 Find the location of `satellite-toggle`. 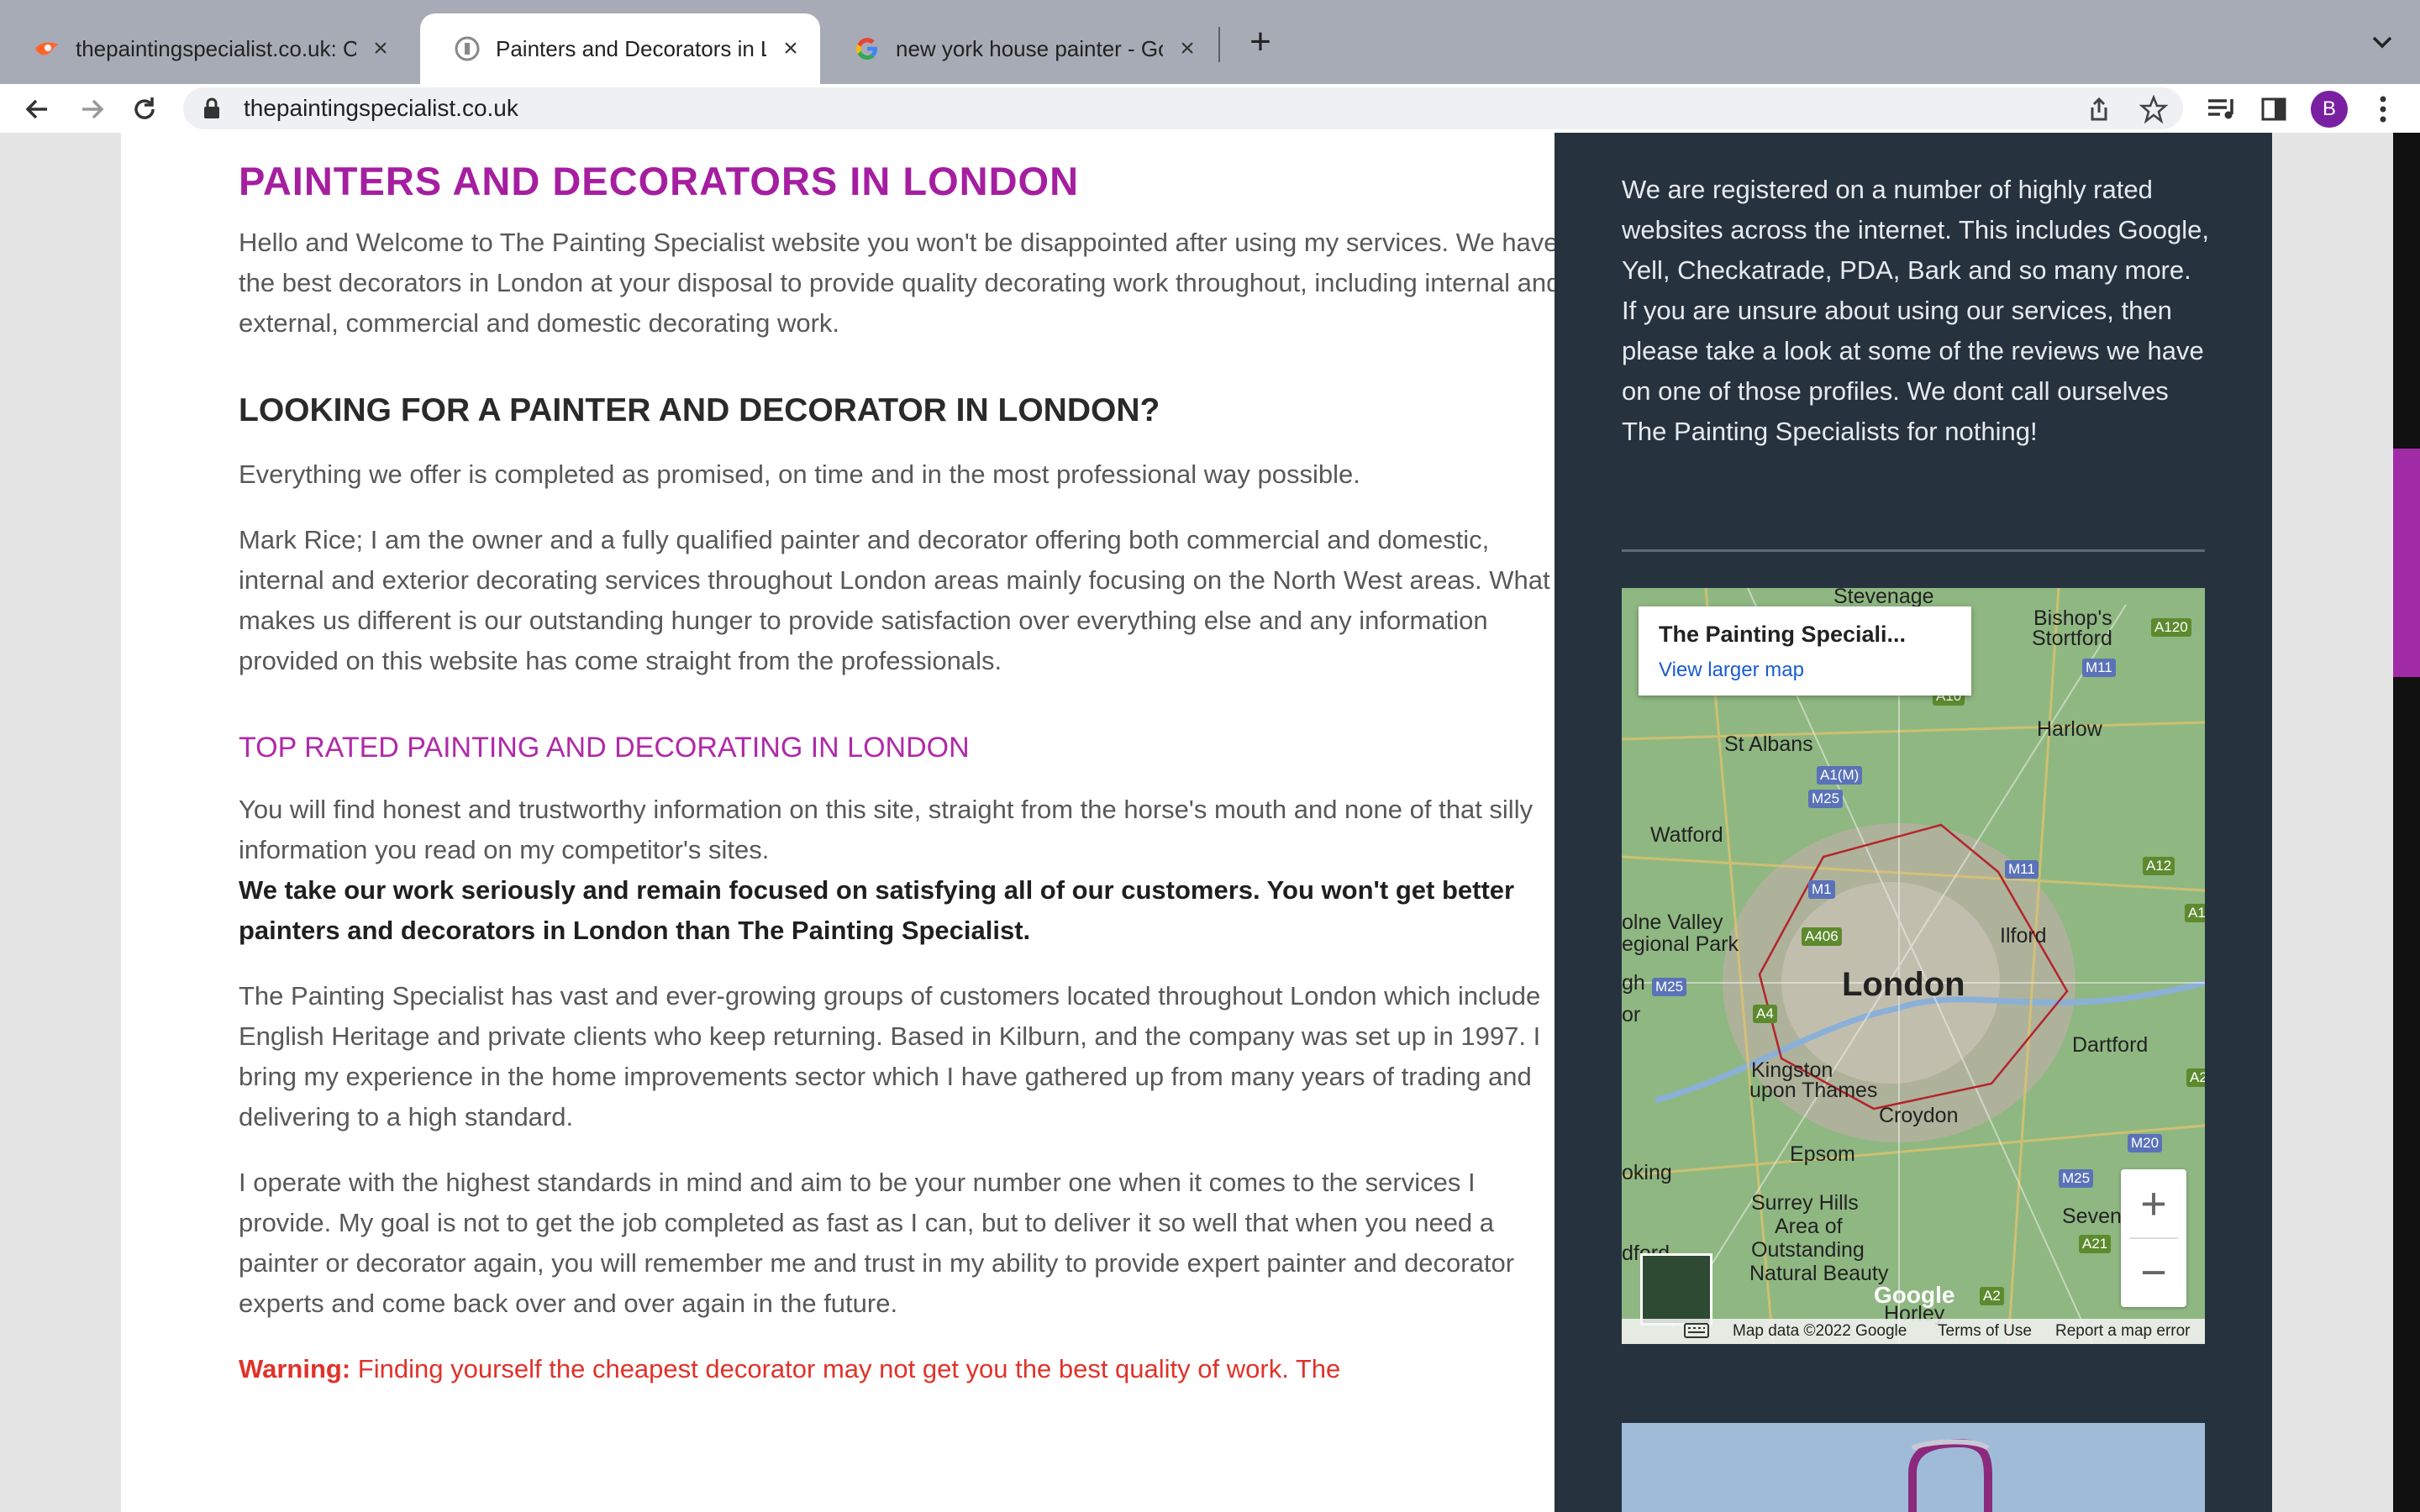

satellite-toggle is located at coordinates (1676, 1289).